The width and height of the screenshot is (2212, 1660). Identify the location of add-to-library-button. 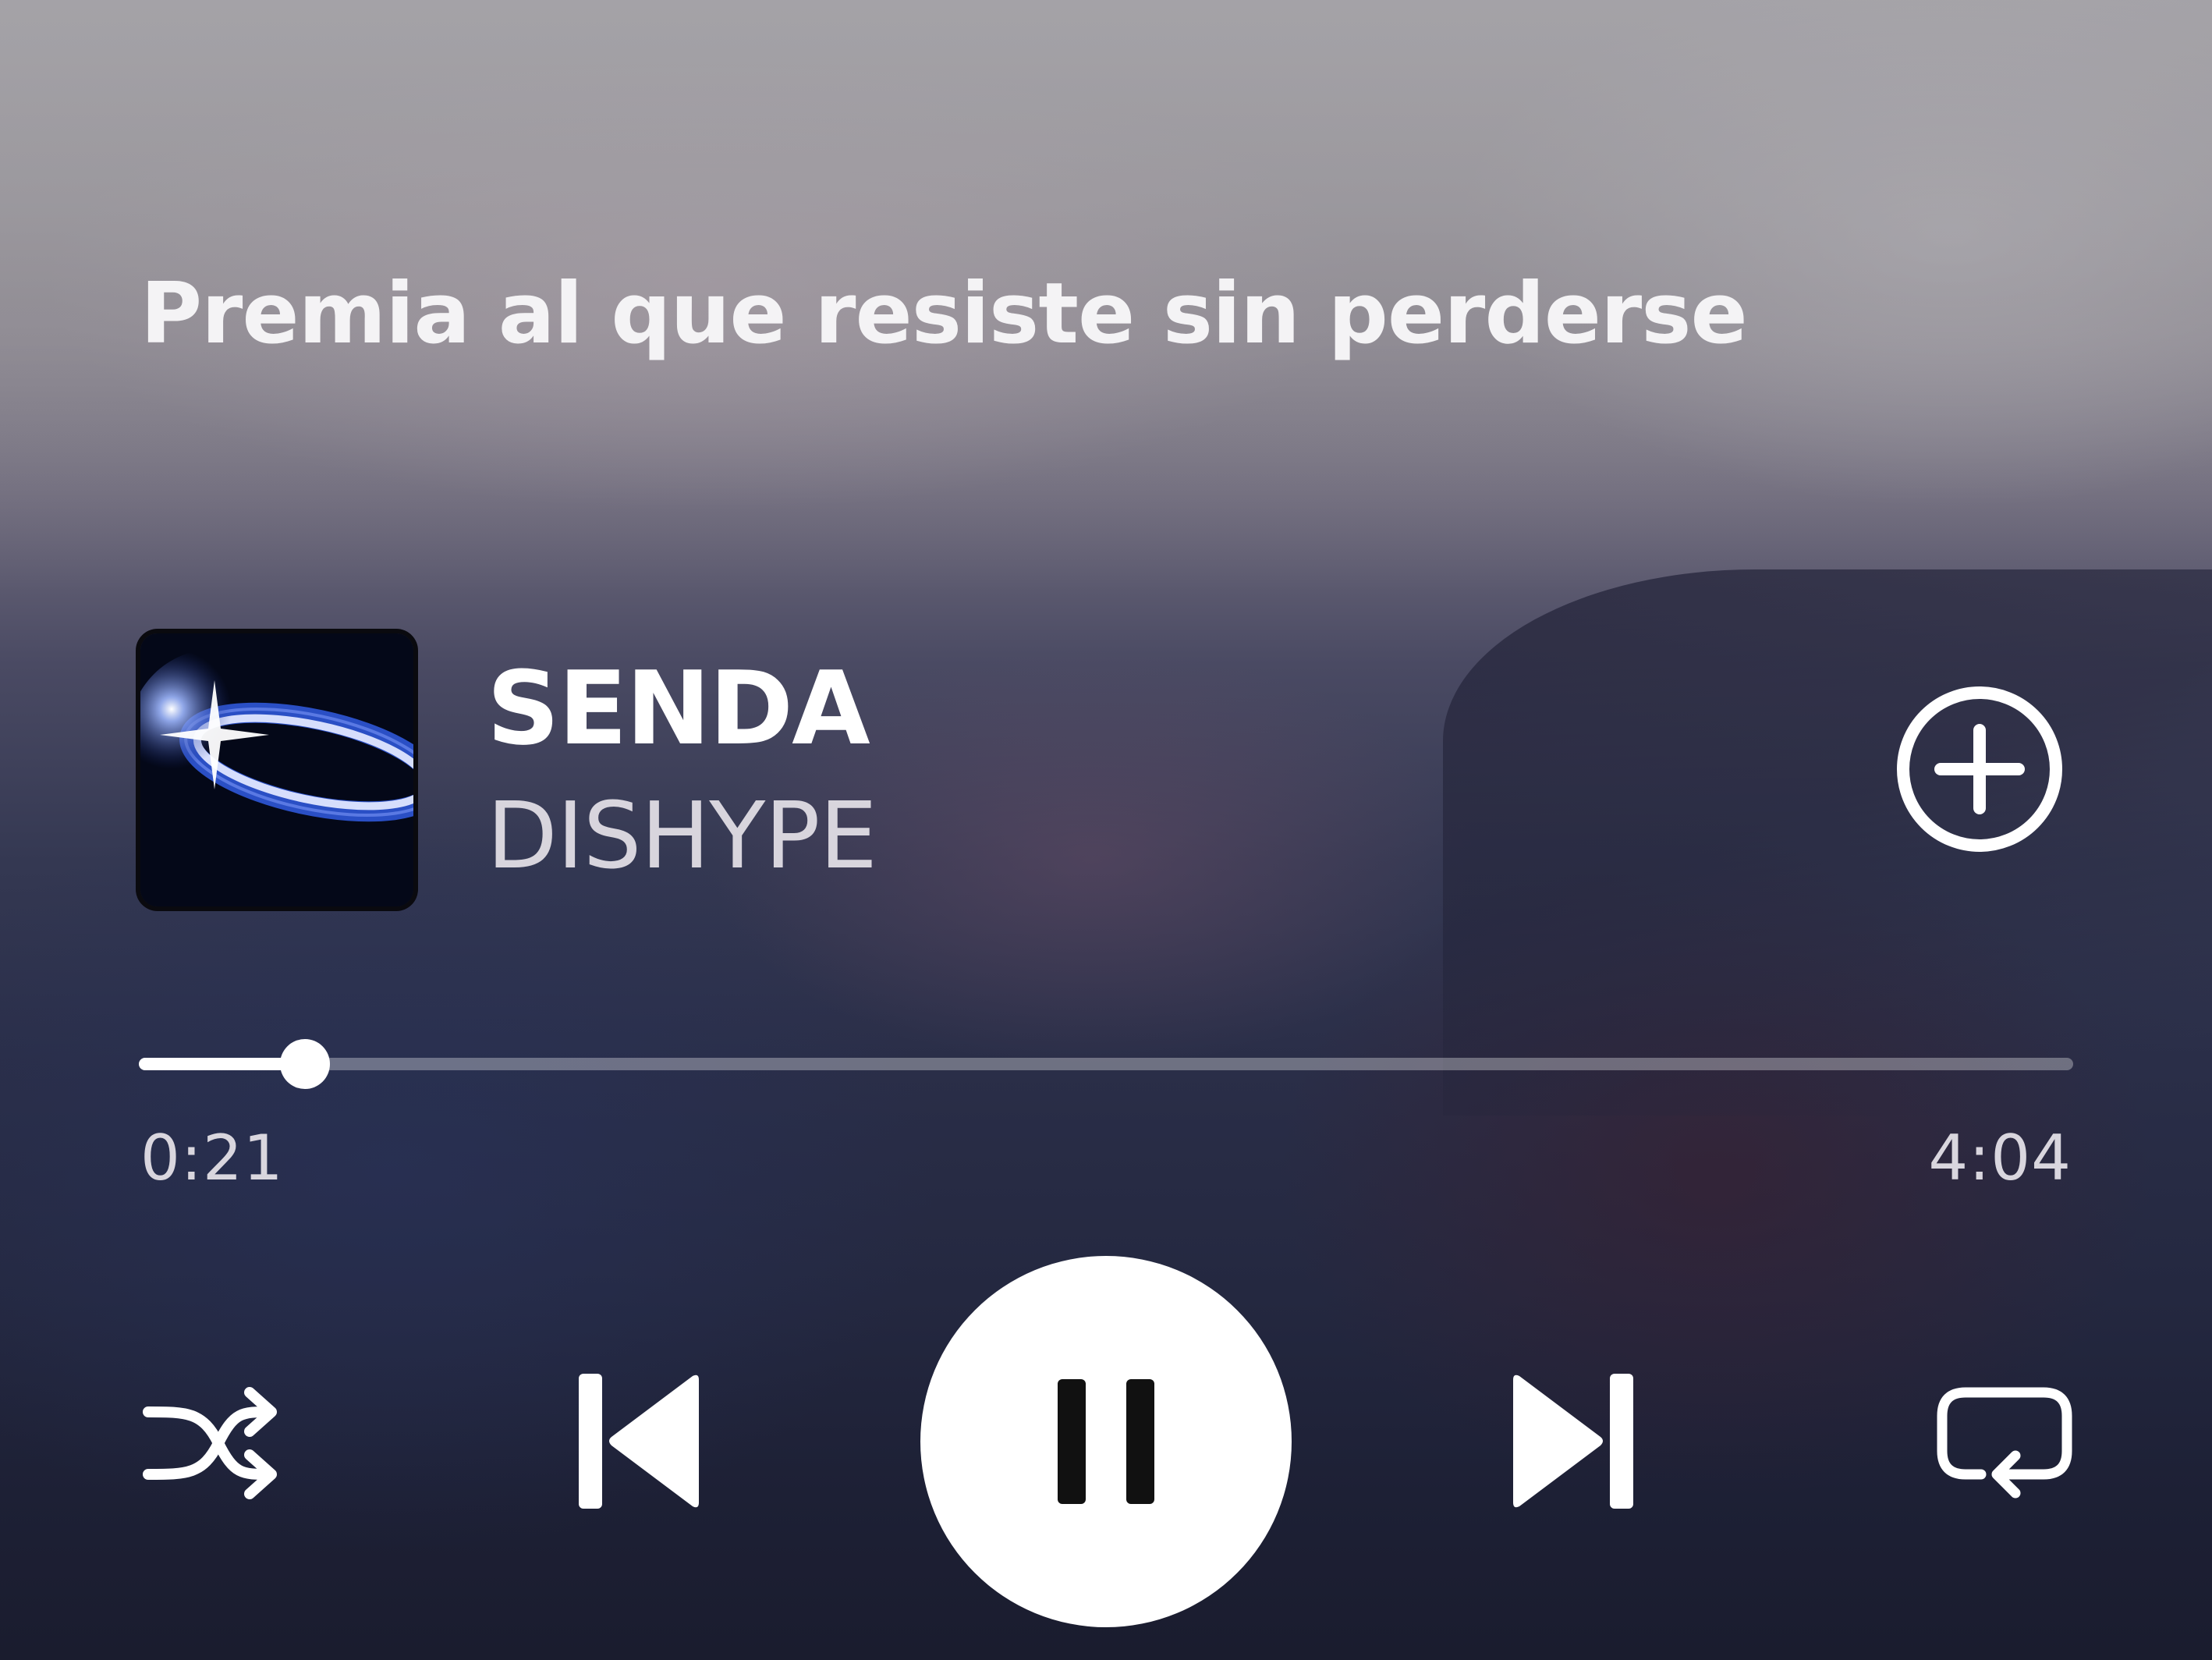
(1980, 769).